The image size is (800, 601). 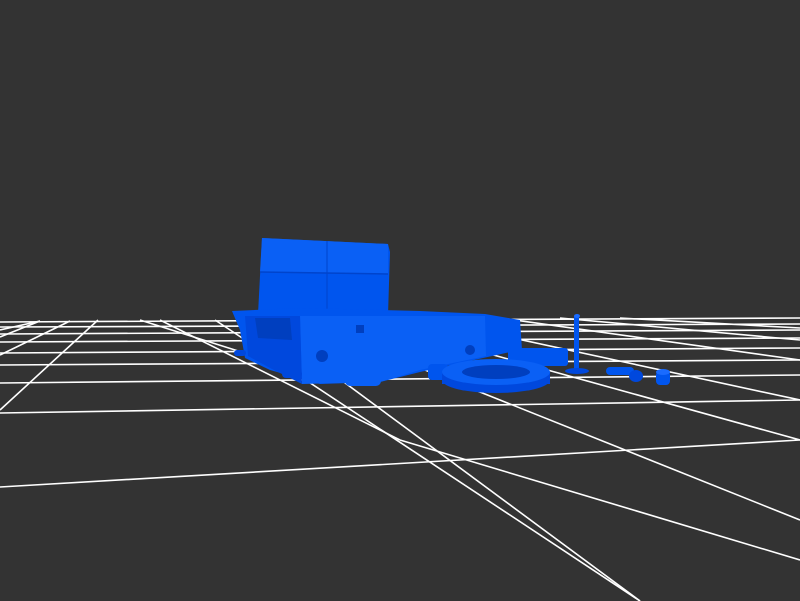 What do you see at coordinates (663, 377) in the screenshot?
I see `small-cap` at bounding box center [663, 377].